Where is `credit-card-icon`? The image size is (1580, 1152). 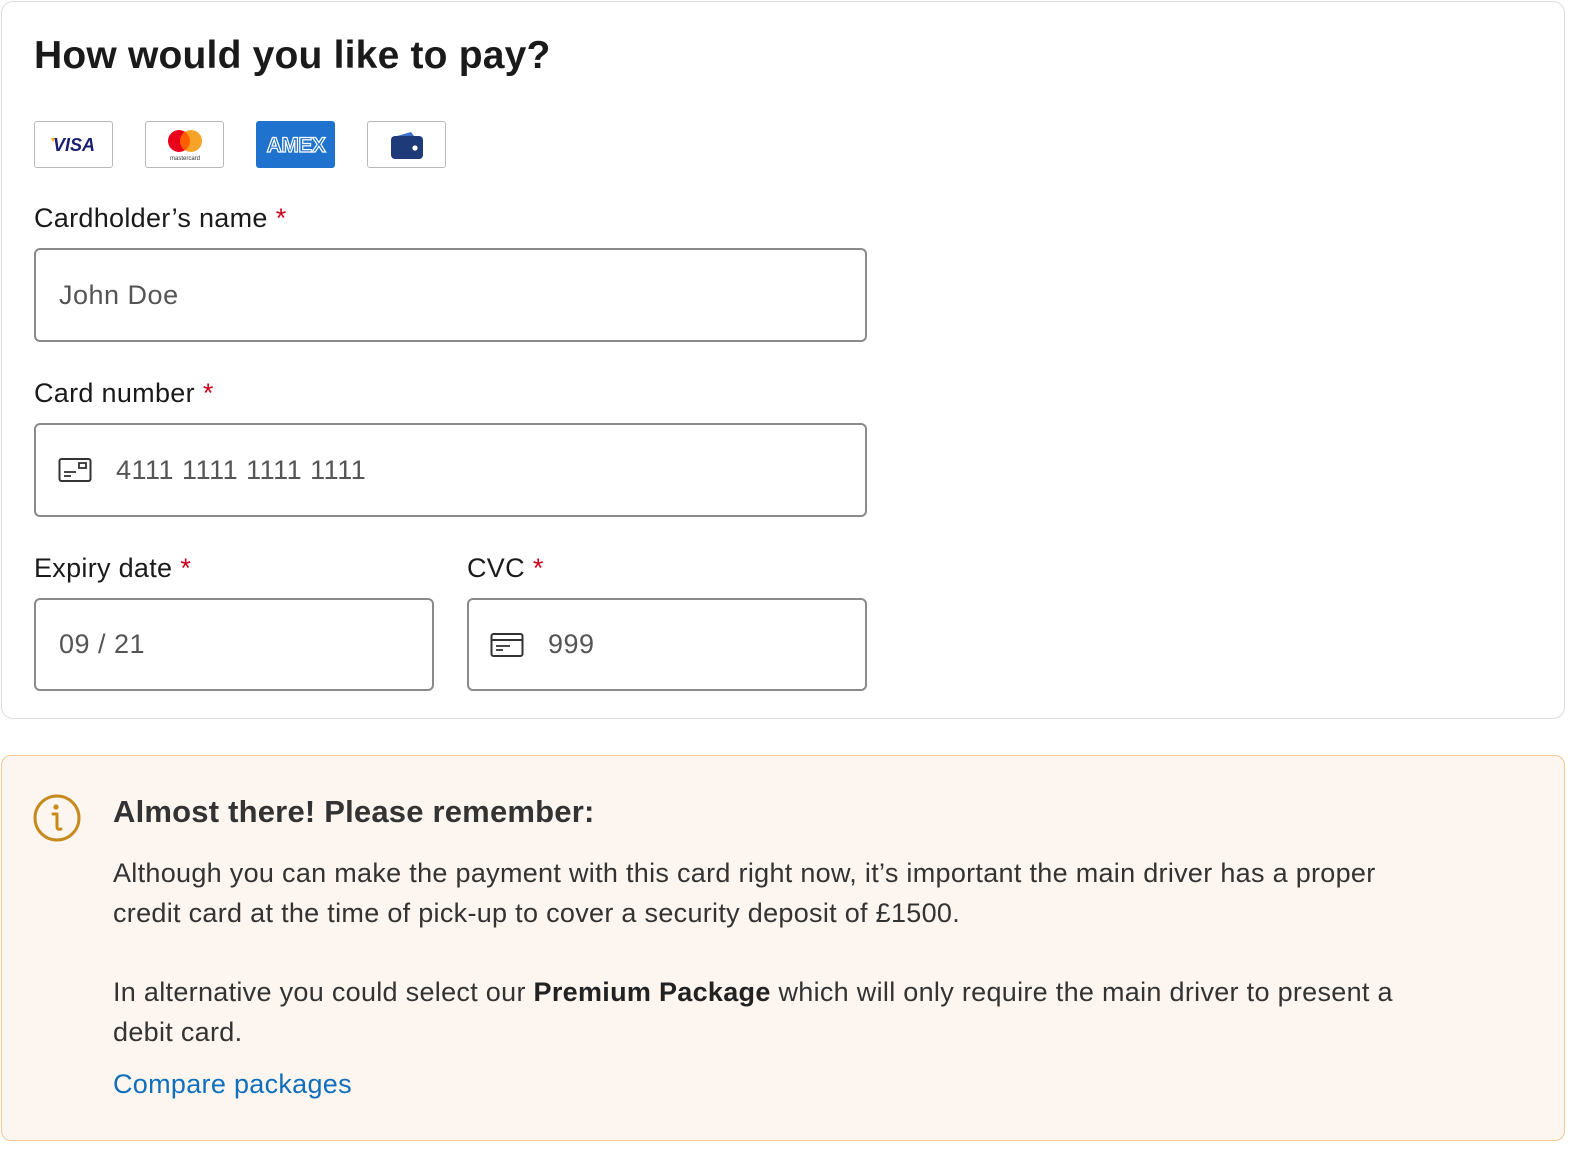 credit-card-icon is located at coordinates (75, 470).